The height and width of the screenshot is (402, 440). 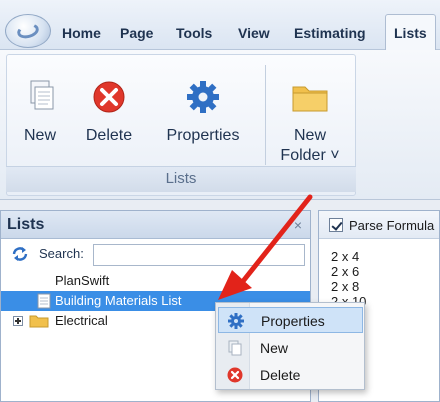 What do you see at coordinates (20, 254) in the screenshot?
I see `refresh-icon` at bounding box center [20, 254].